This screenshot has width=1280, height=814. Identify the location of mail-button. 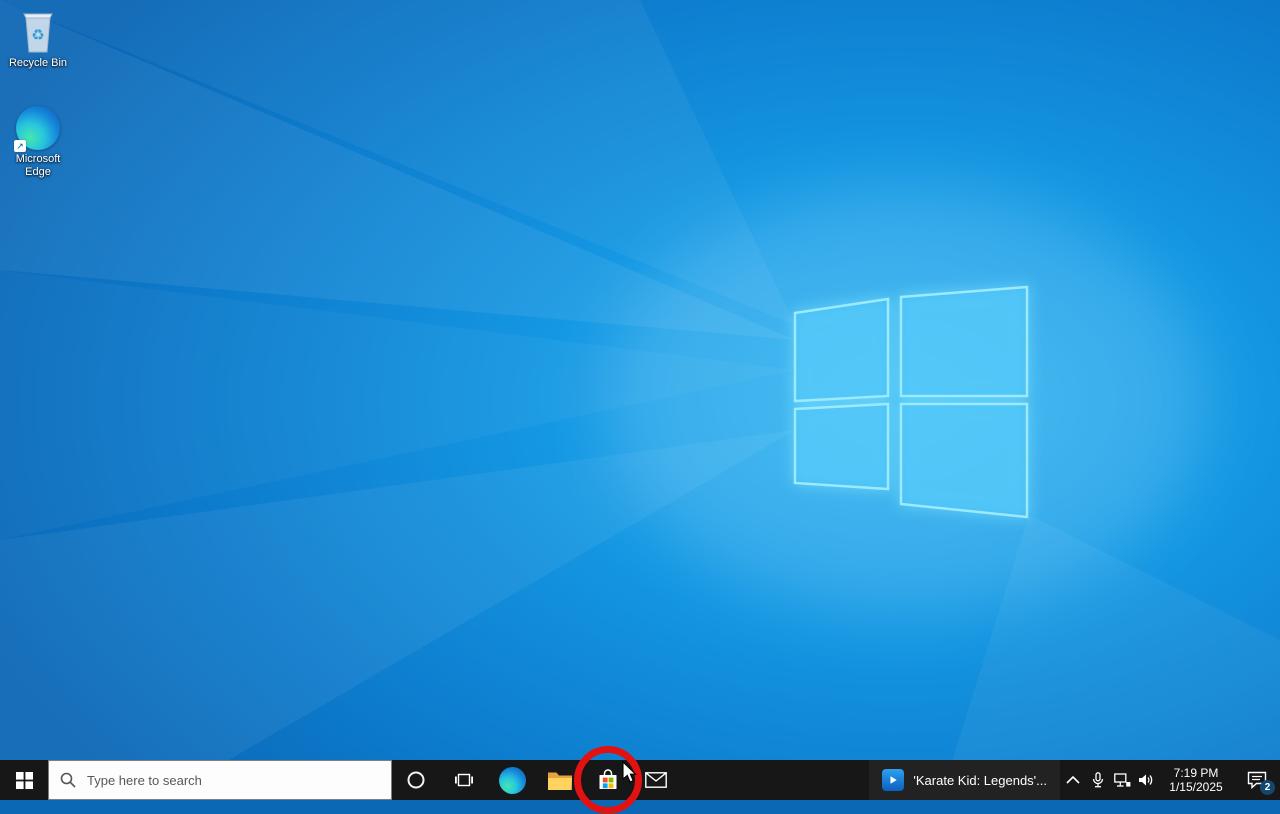
(656, 780).